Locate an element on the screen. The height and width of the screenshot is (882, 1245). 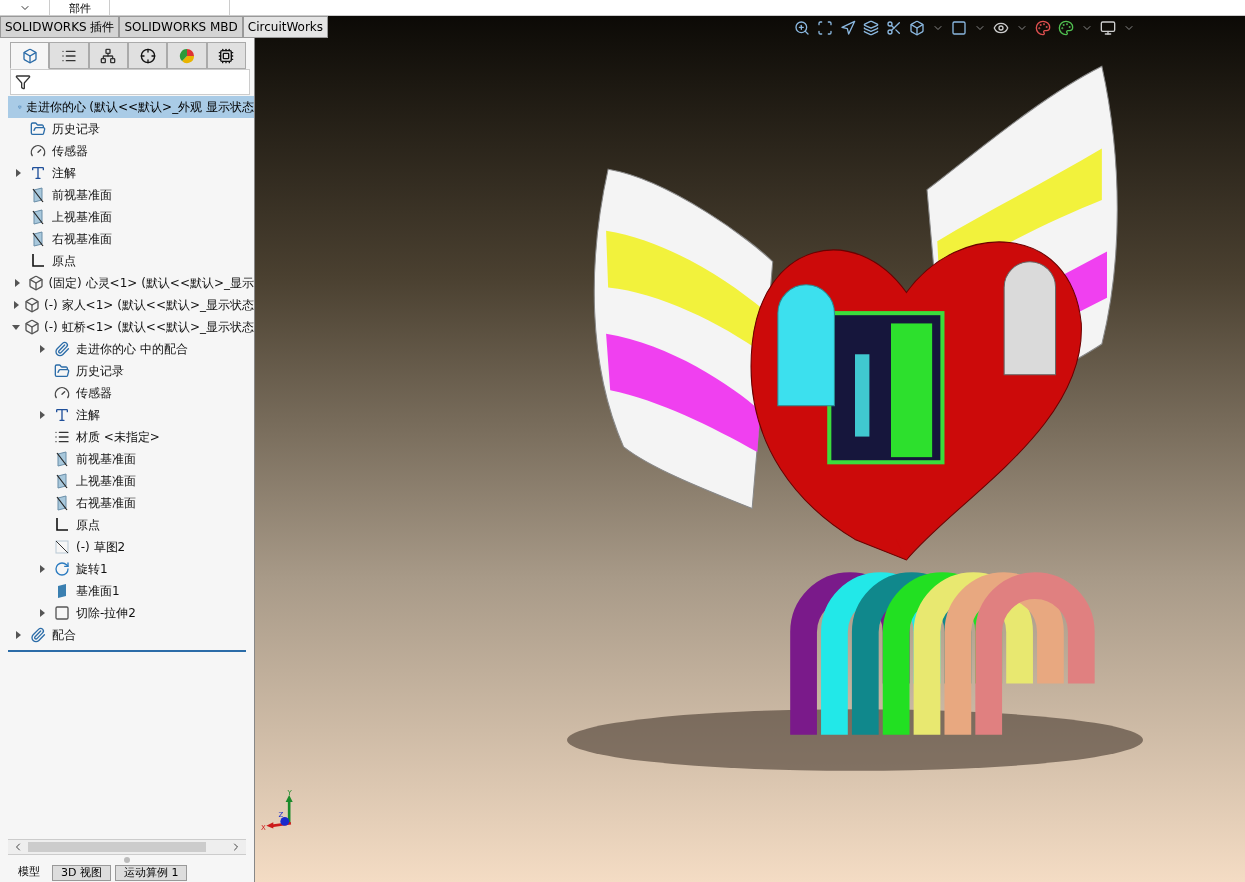
arrow-icon is located at coordinates (848, 28).